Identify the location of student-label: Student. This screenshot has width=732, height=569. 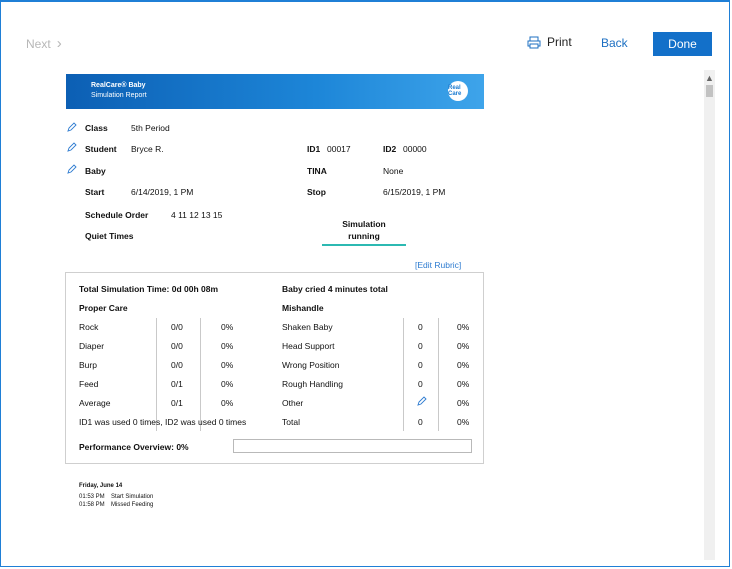
(101, 149).